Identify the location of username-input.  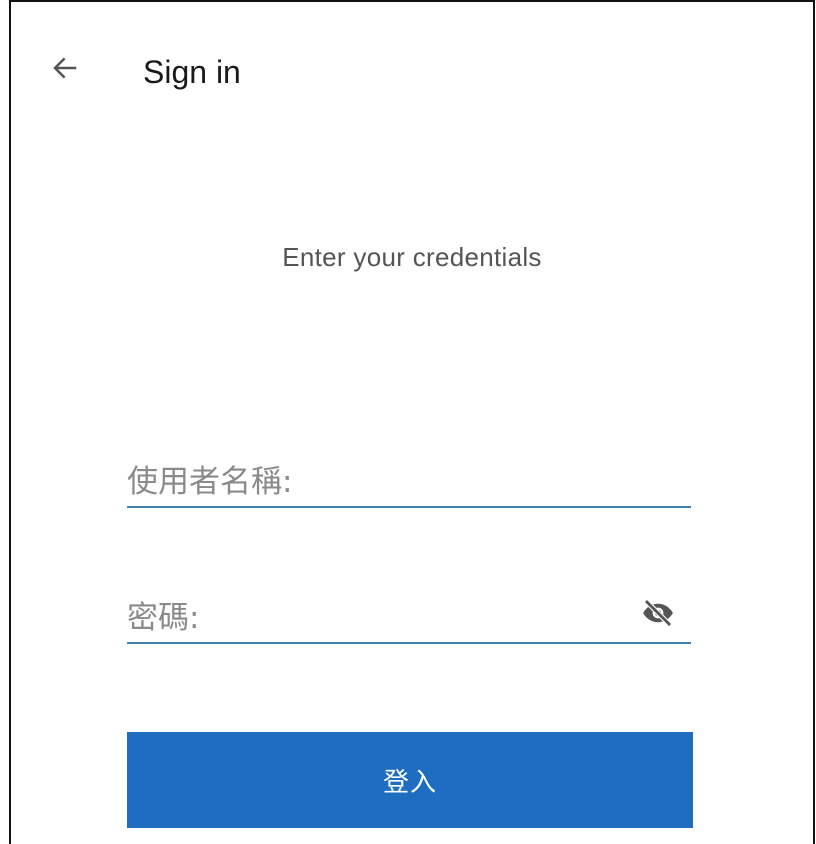
(409, 482).